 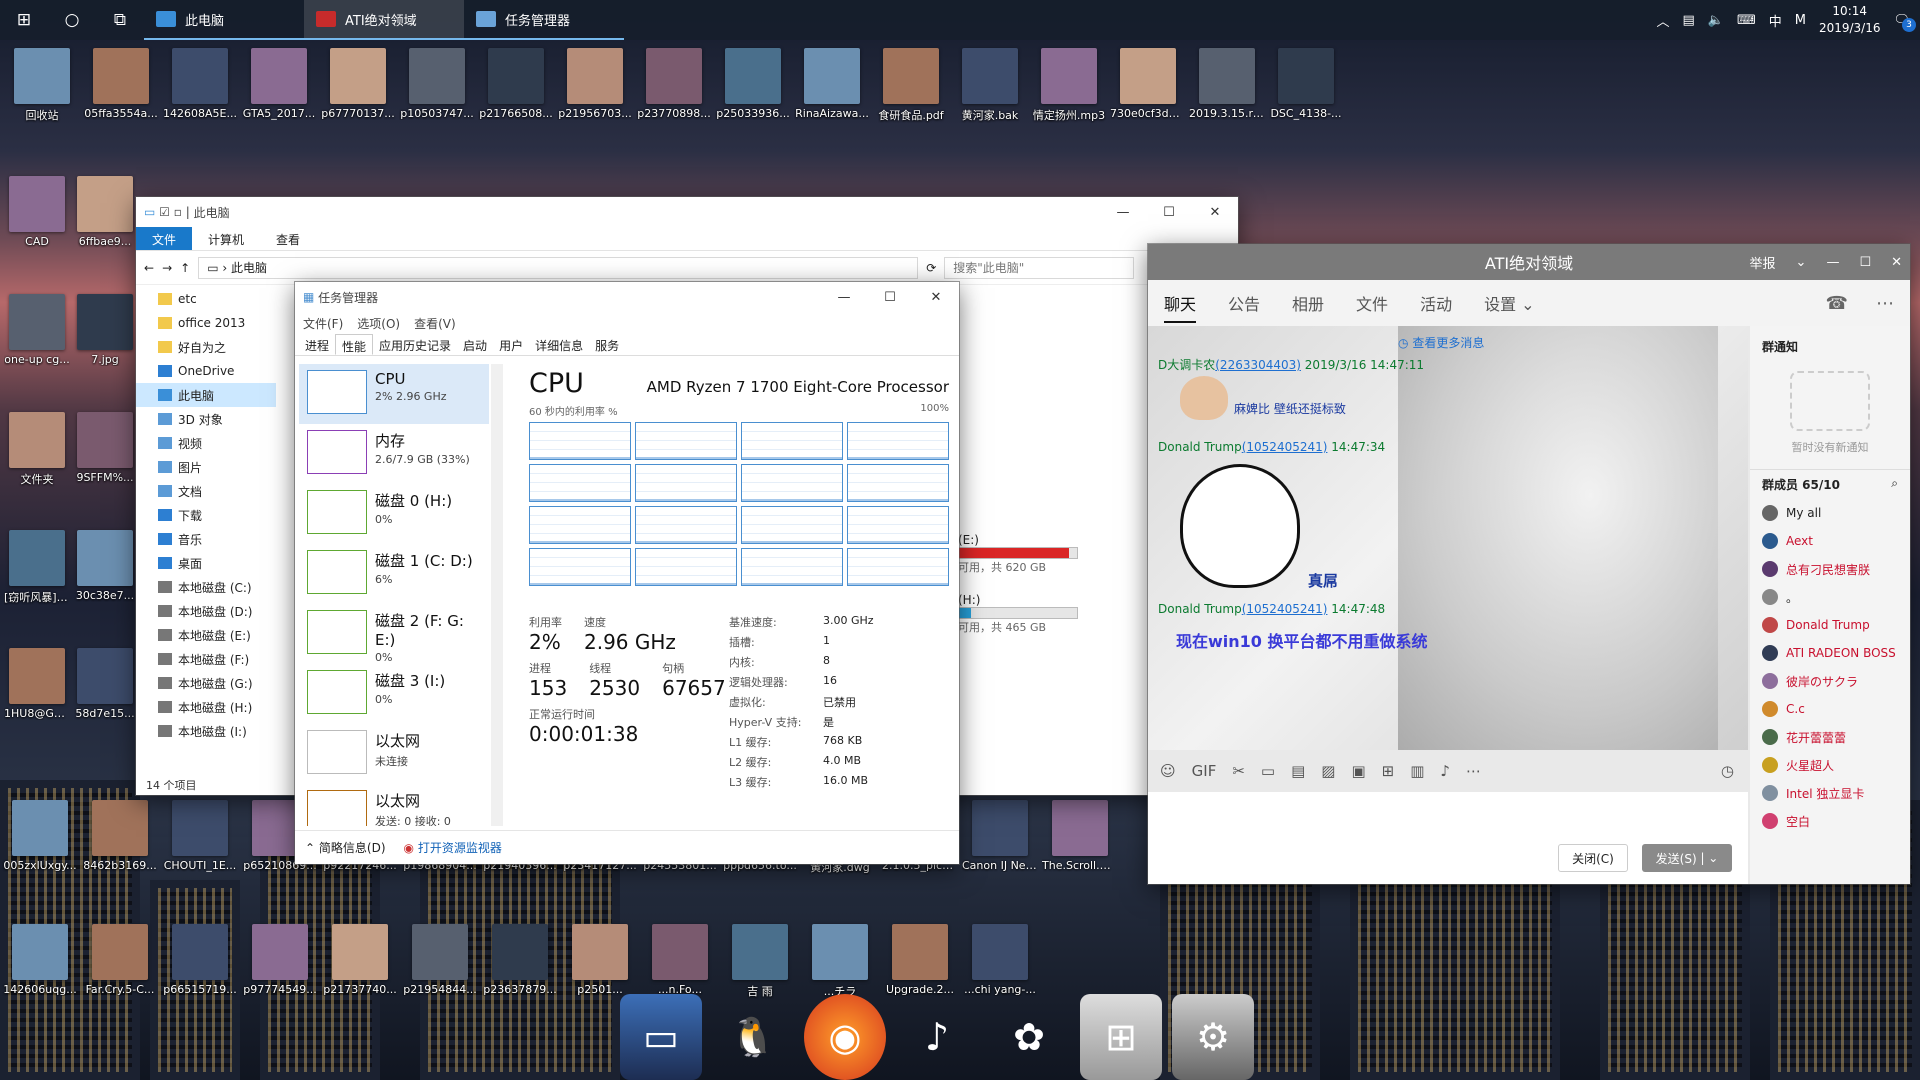 What do you see at coordinates (1885, 303) in the screenshot?
I see `more-options-icon: ⋯` at bounding box center [1885, 303].